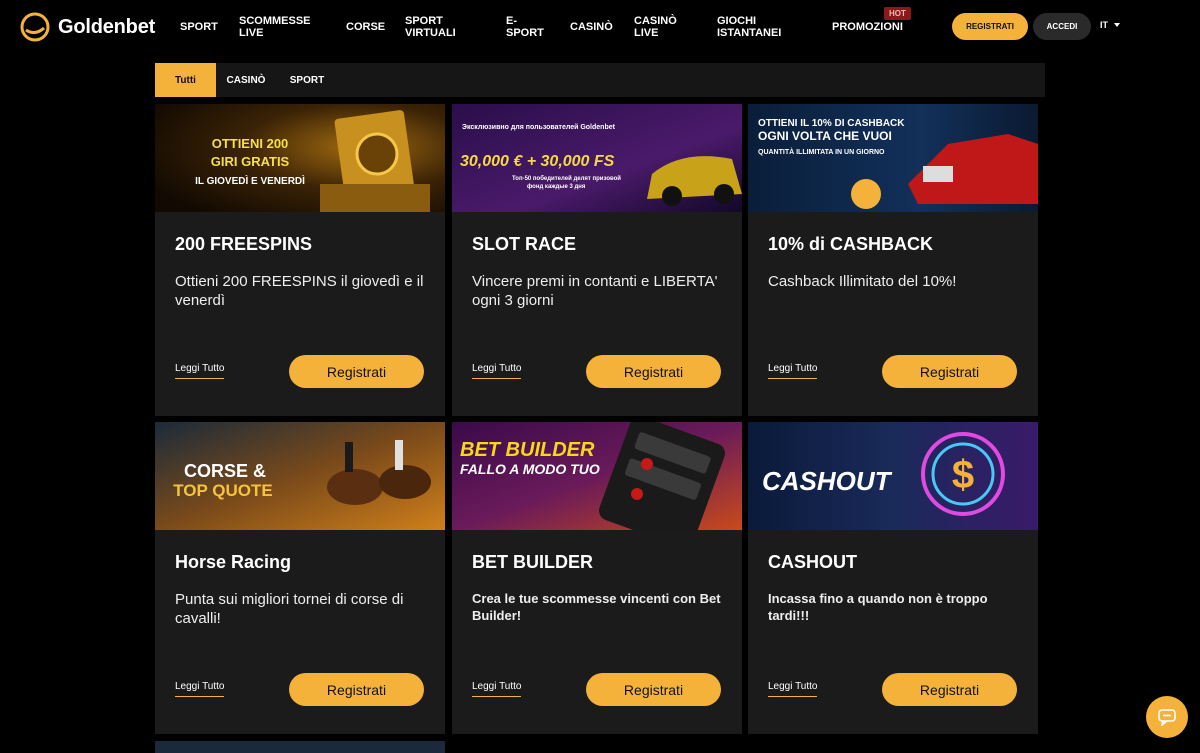  Describe the element at coordinates (566, 178) in the screenshot. I see `banner-line: Топ-50 победителей делят призовой` at that location.